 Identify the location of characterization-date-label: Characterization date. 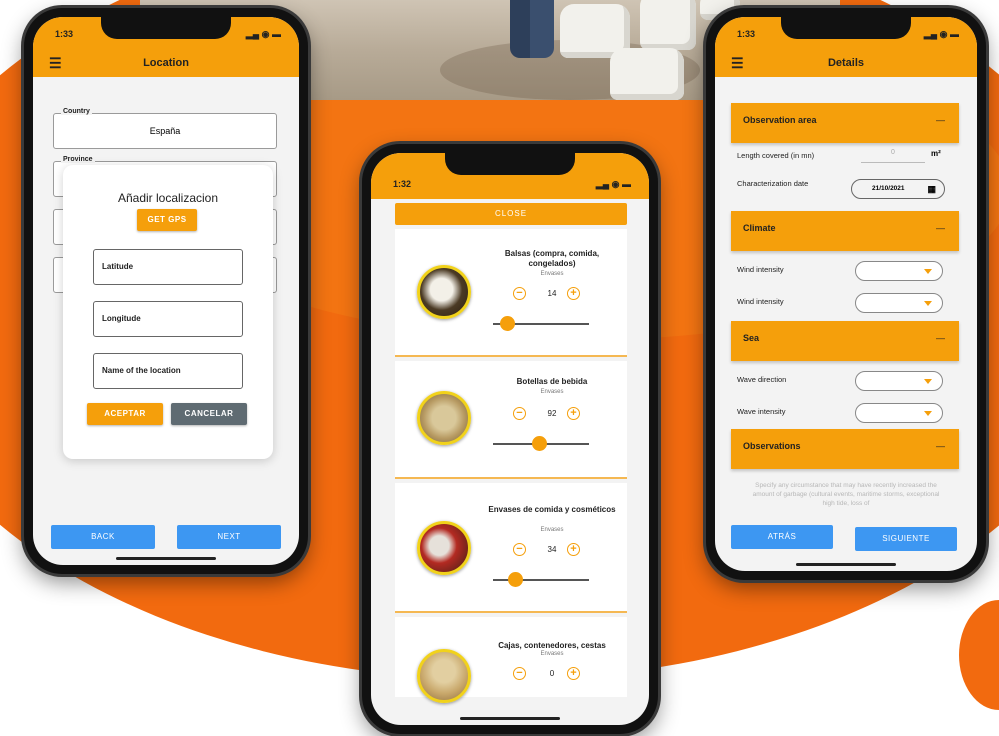
(773, 183).